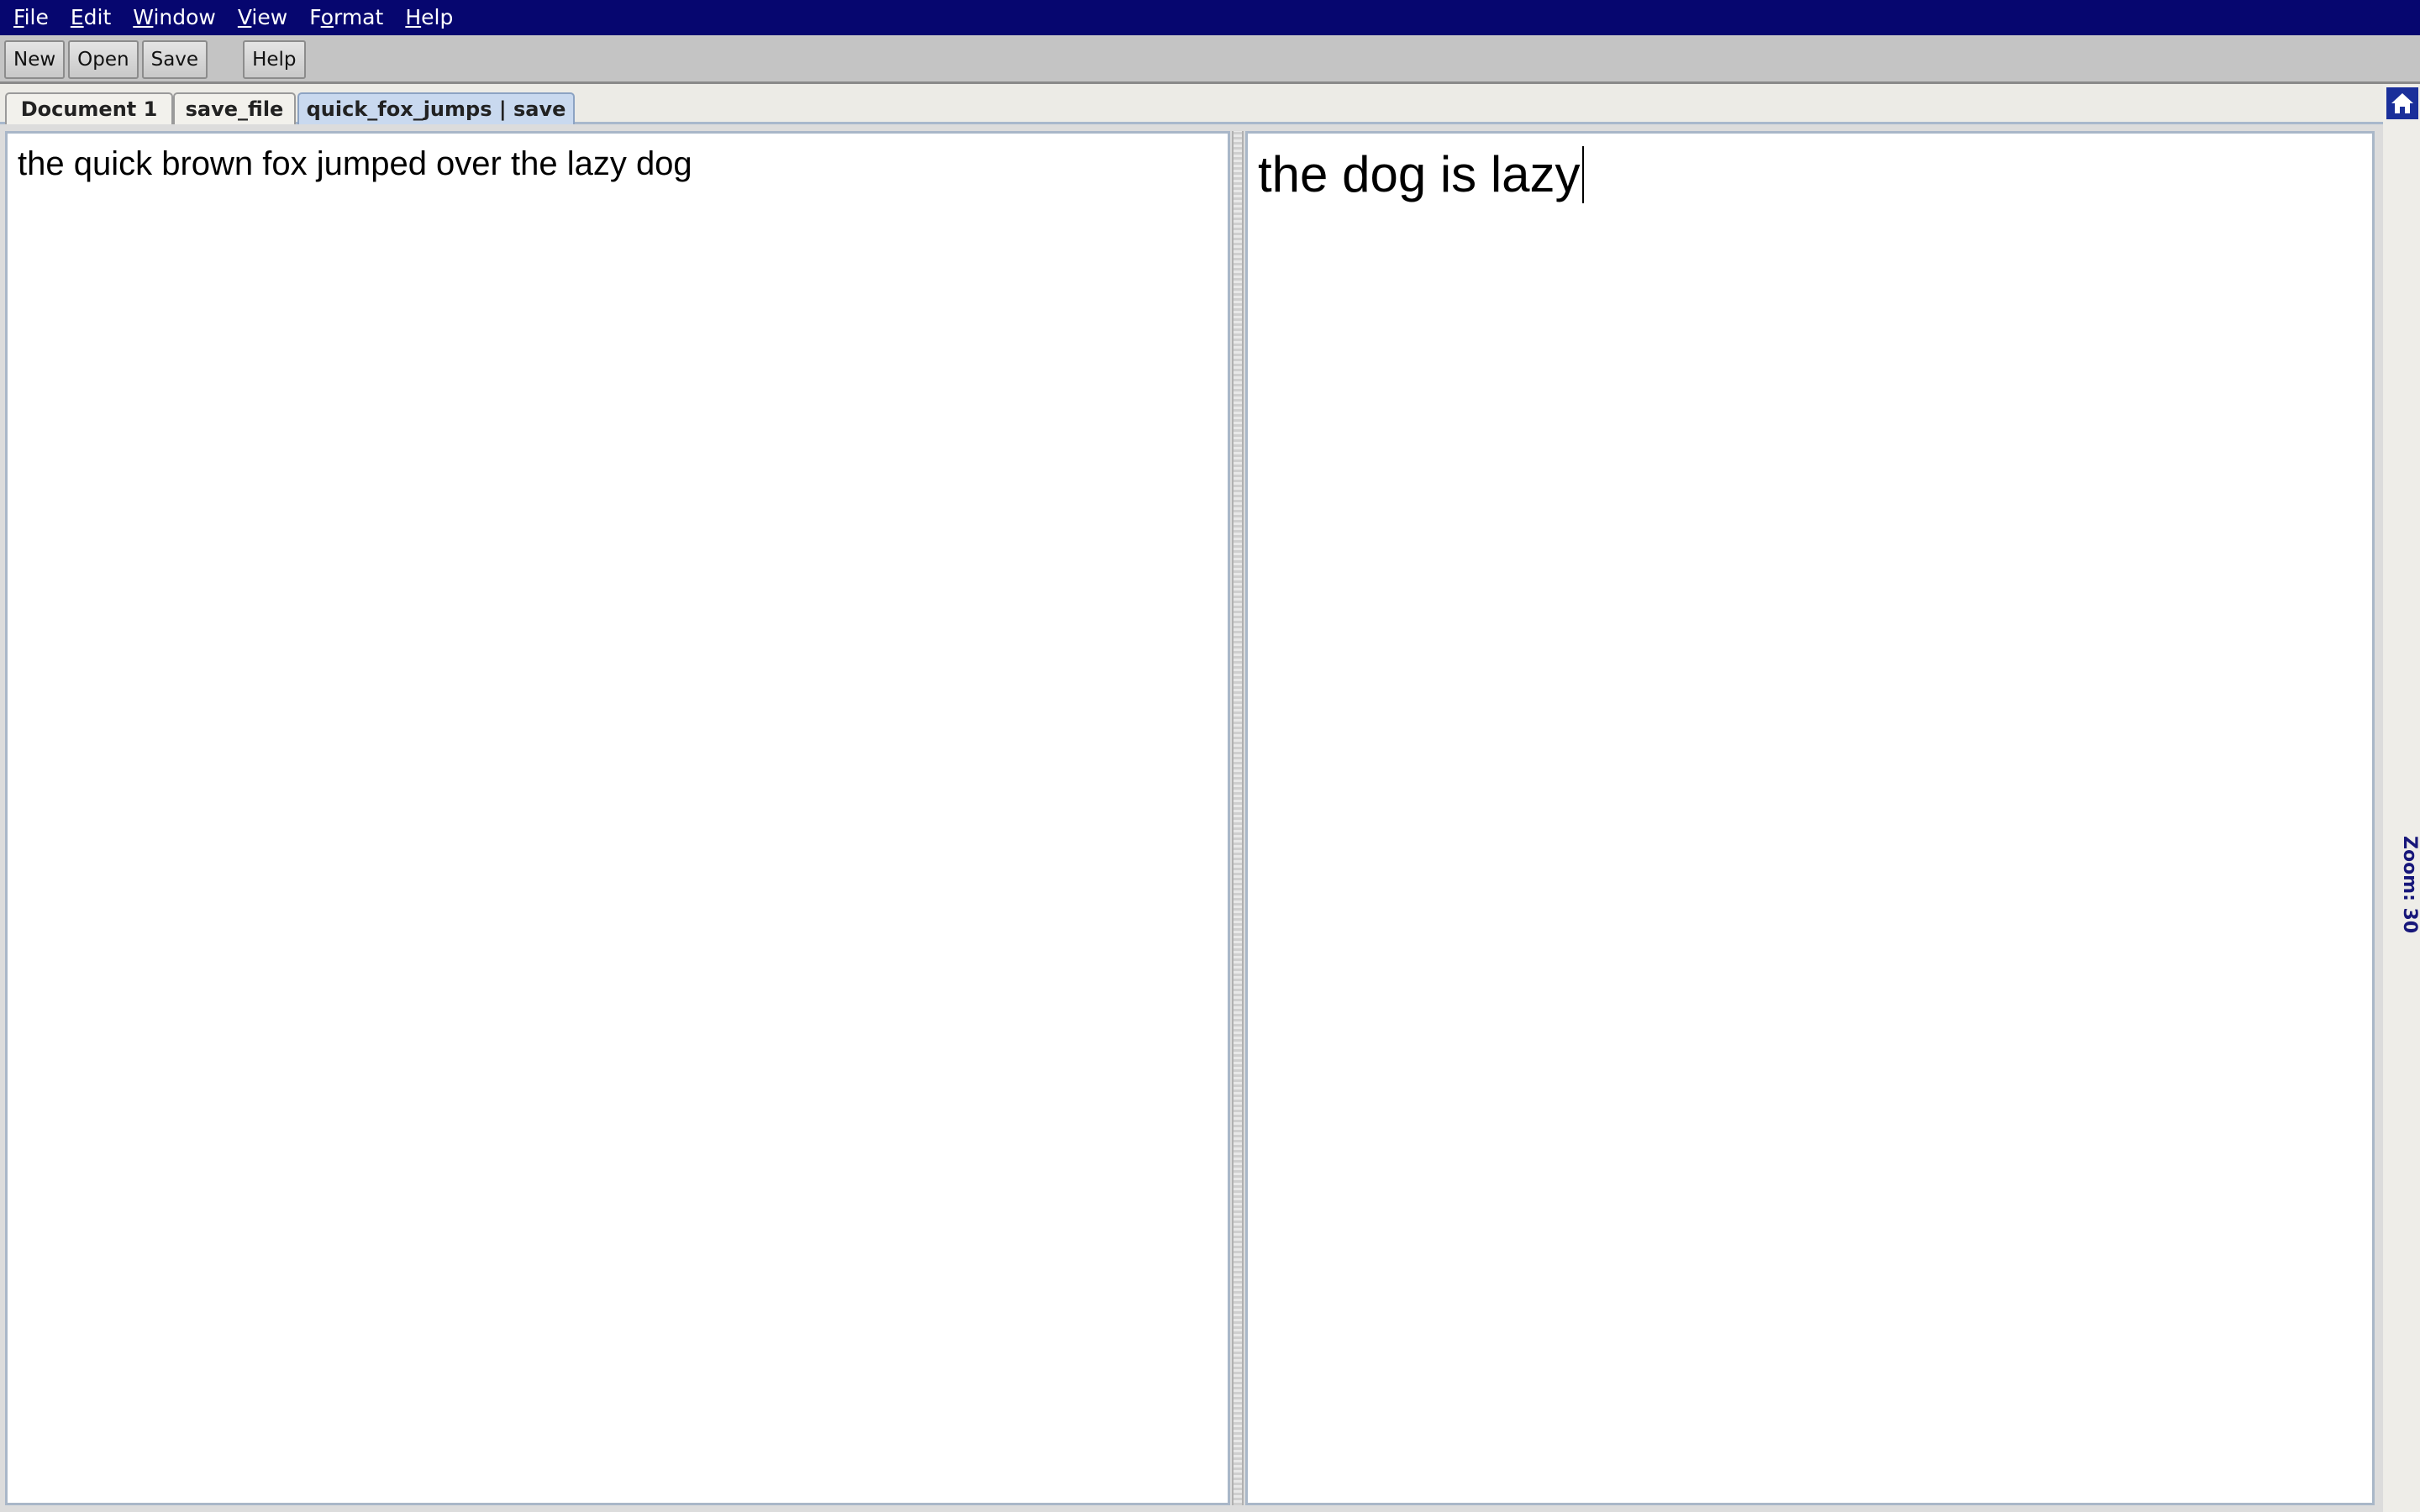  Describe the element at coordinates (413, 17) in the screenshot. I see `menu-help-mnemonic: H` at that location.